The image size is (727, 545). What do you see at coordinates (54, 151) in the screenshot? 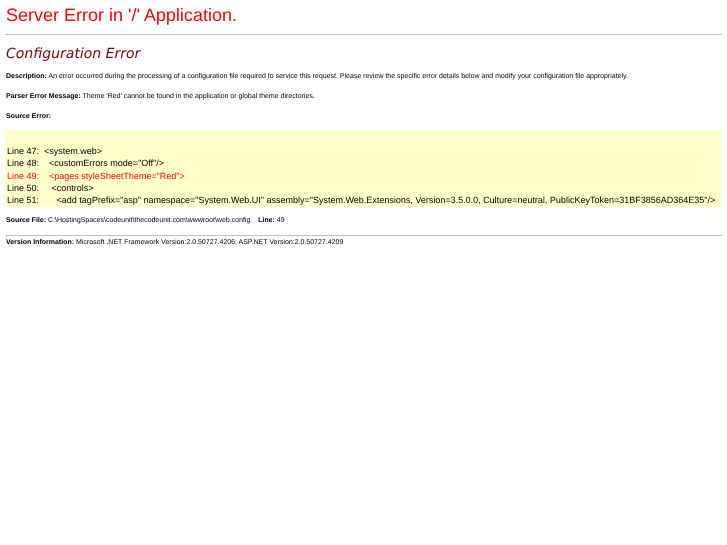
I see `code-line: Line 47: <system.web>` at bounding box center [54, 151].